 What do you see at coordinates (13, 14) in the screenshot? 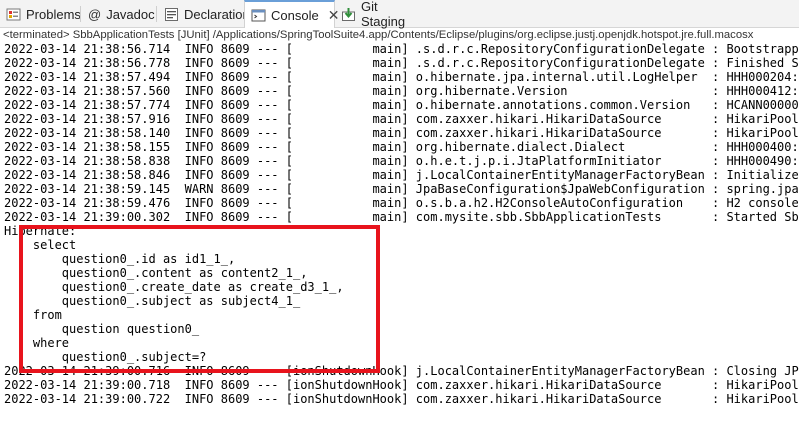
I see `problems-icon` at bounding box center [13, 14].